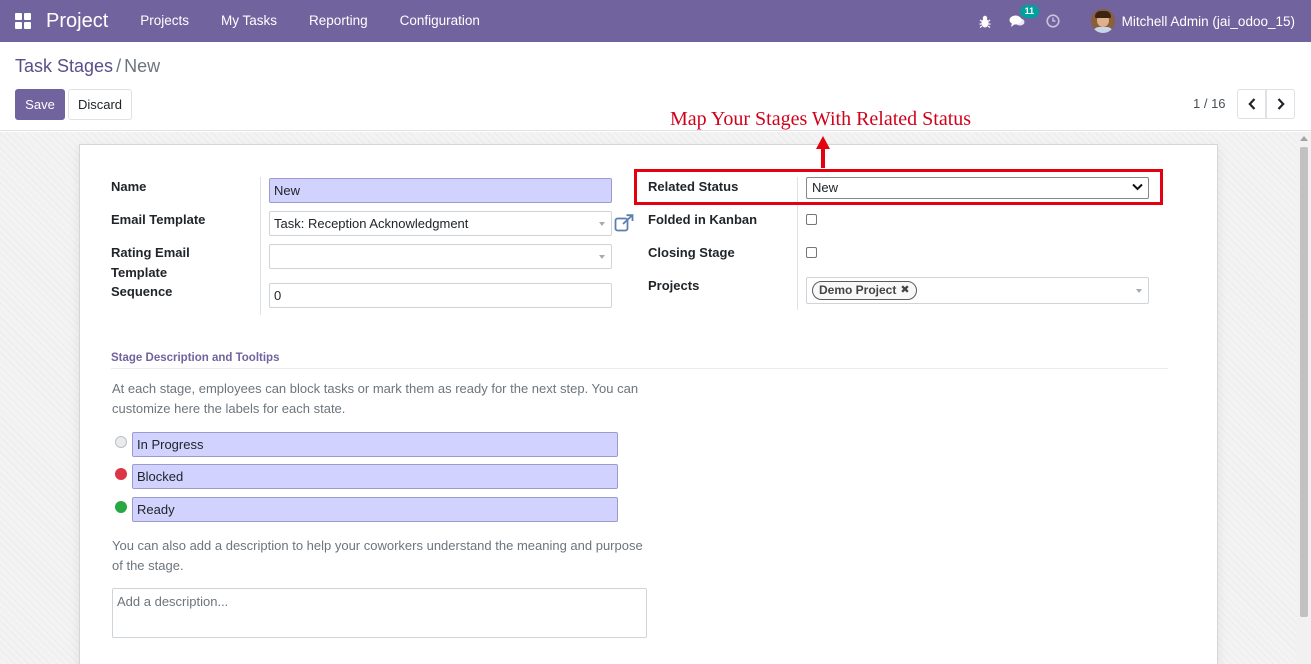 The height and width of the screenshot is (664, 1311). I want to click on folded-in-kanban-checkbox, so click(811, 219).